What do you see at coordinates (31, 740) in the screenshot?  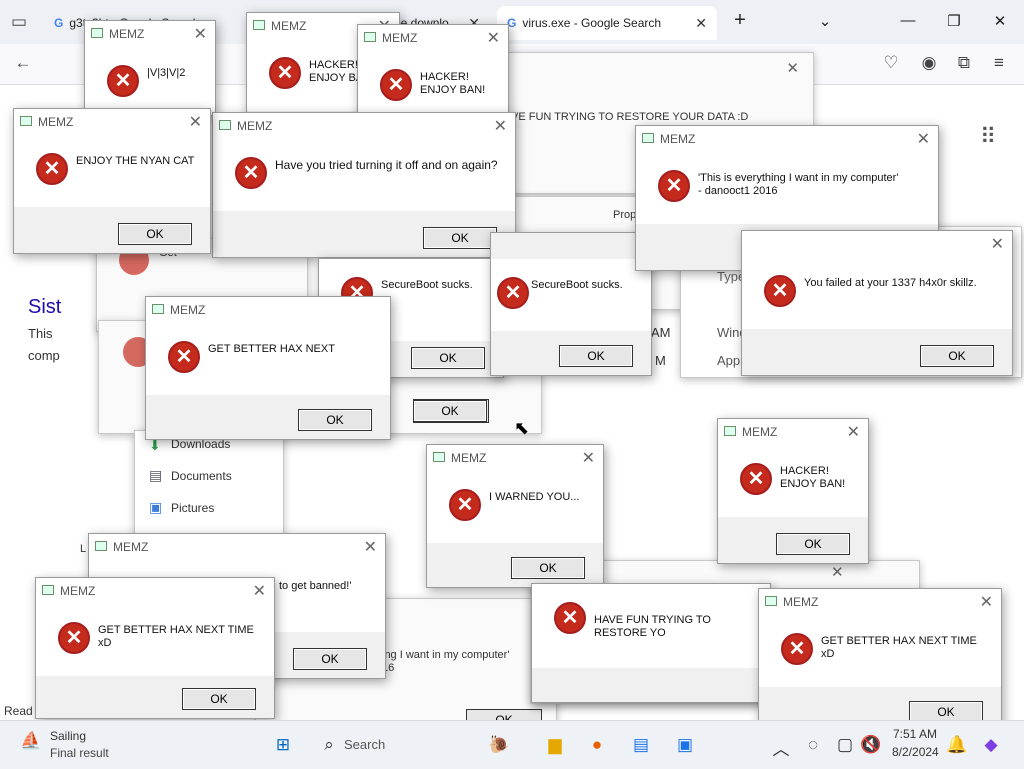 I see `weather-sailing-icon: ⛵` at bounding box center [31, 740].